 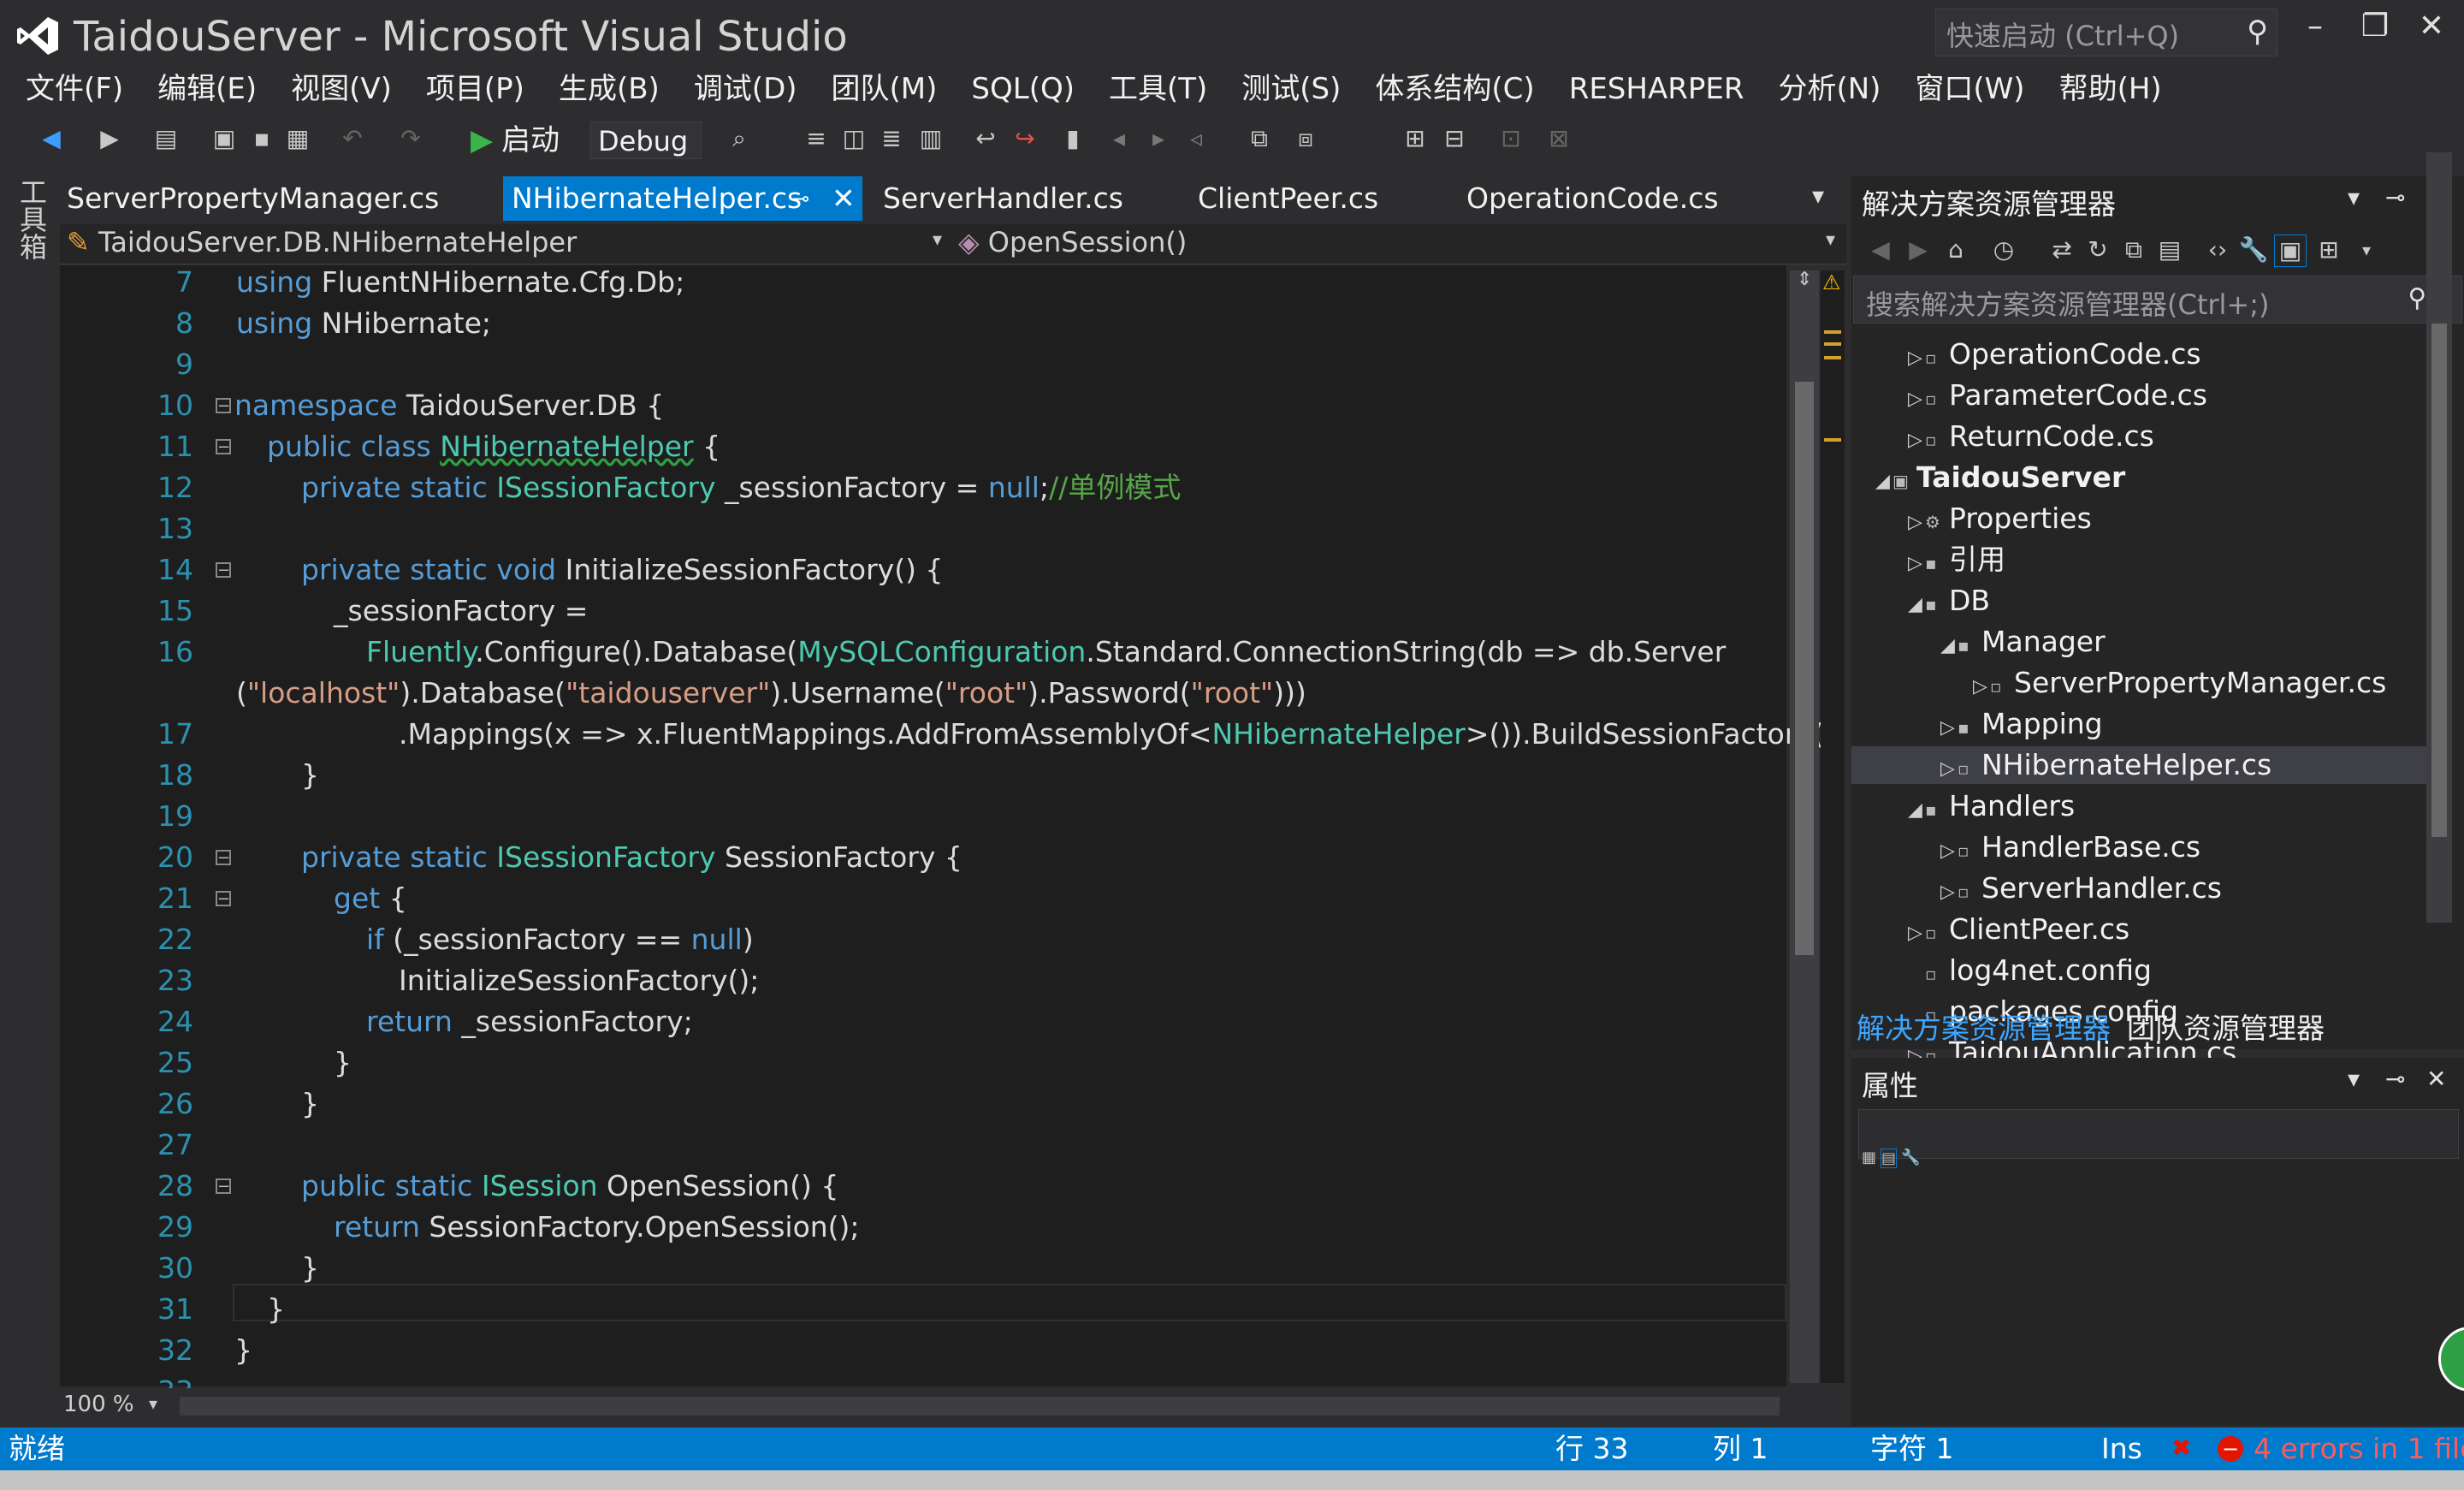 What do you see at coordinates (1291, 89) in the screenshot?
I see `menu-test: 测试(S)` at bounding box center [1291, 89].